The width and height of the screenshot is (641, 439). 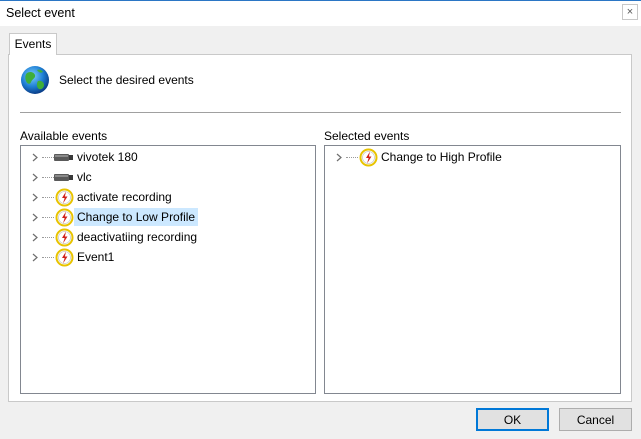 I want to click on separator, so click(x=320, y=112).